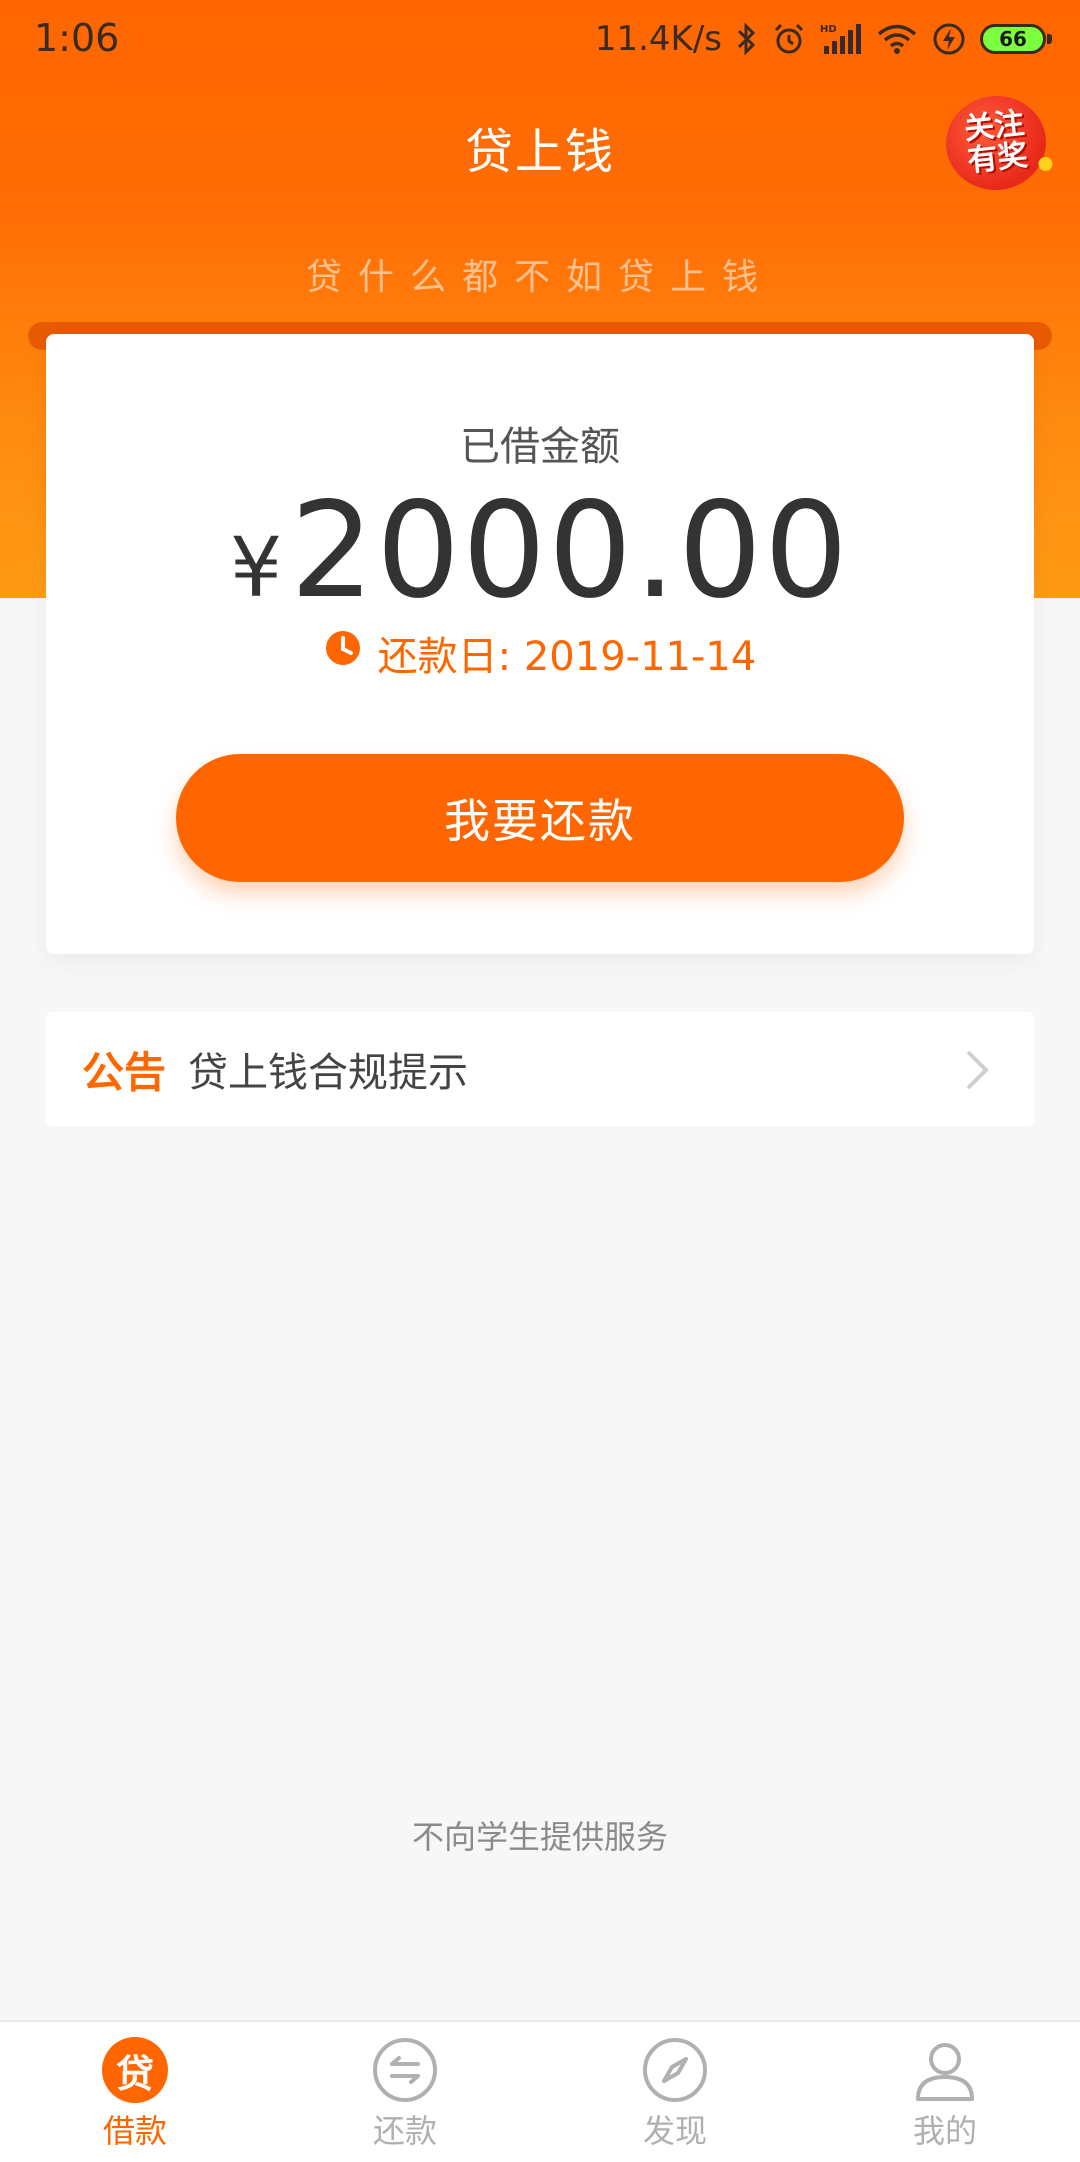 The image size is (1080, 2162). Describe the element at coordinates (747, 39) in the screenshot. I see `bluetooth-icon` at that location.